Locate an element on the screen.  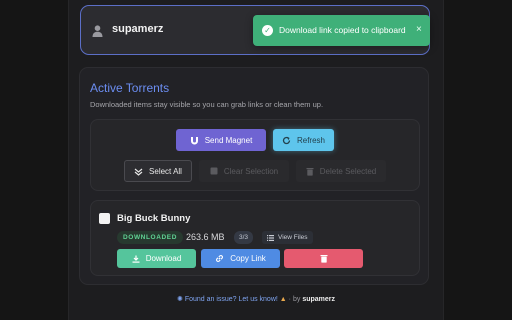
magnet-icon is located at coordinates (194, 140).